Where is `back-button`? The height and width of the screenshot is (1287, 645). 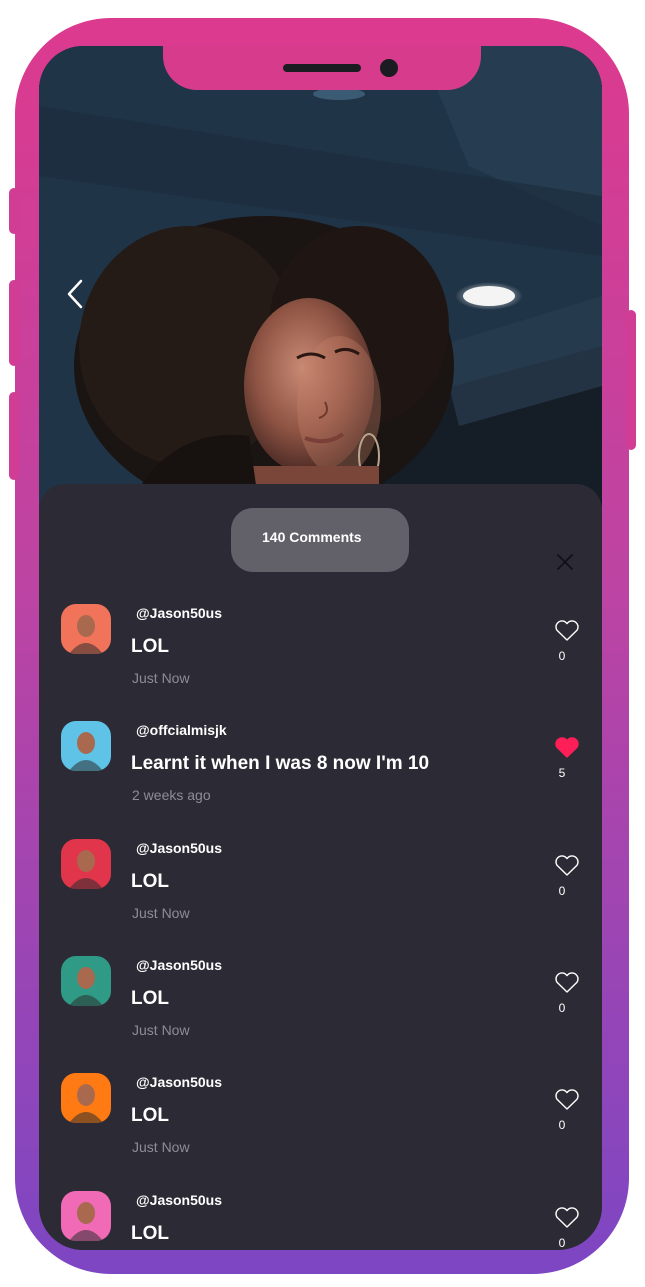
back-button is located at coordinates (75, 294).